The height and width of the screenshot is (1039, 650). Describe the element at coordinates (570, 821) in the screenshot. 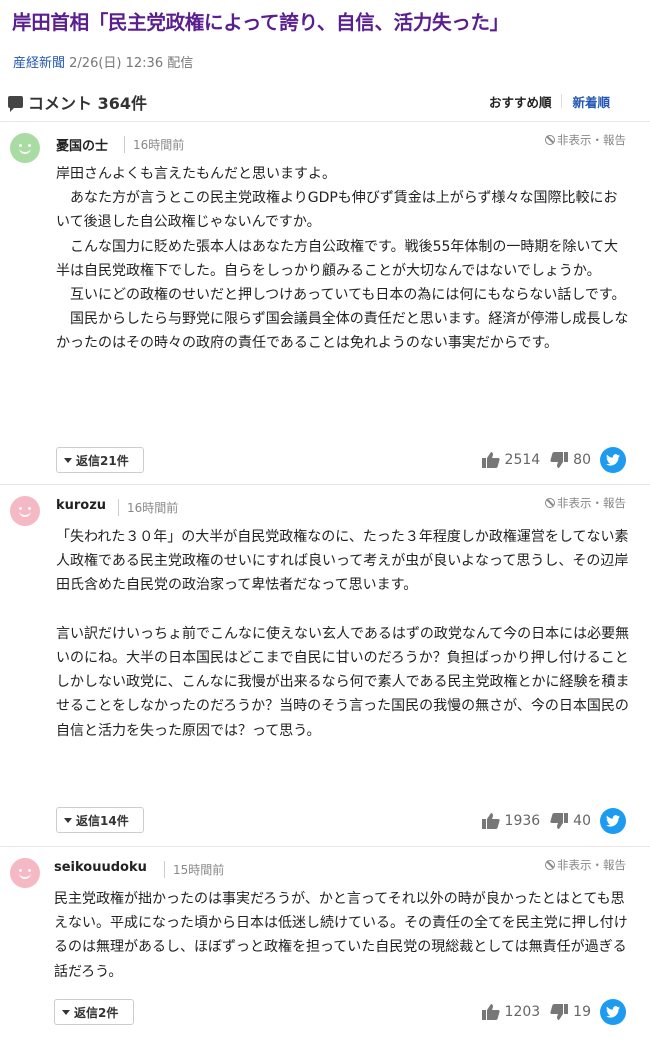

I see `dislike-button: 40` at that location.